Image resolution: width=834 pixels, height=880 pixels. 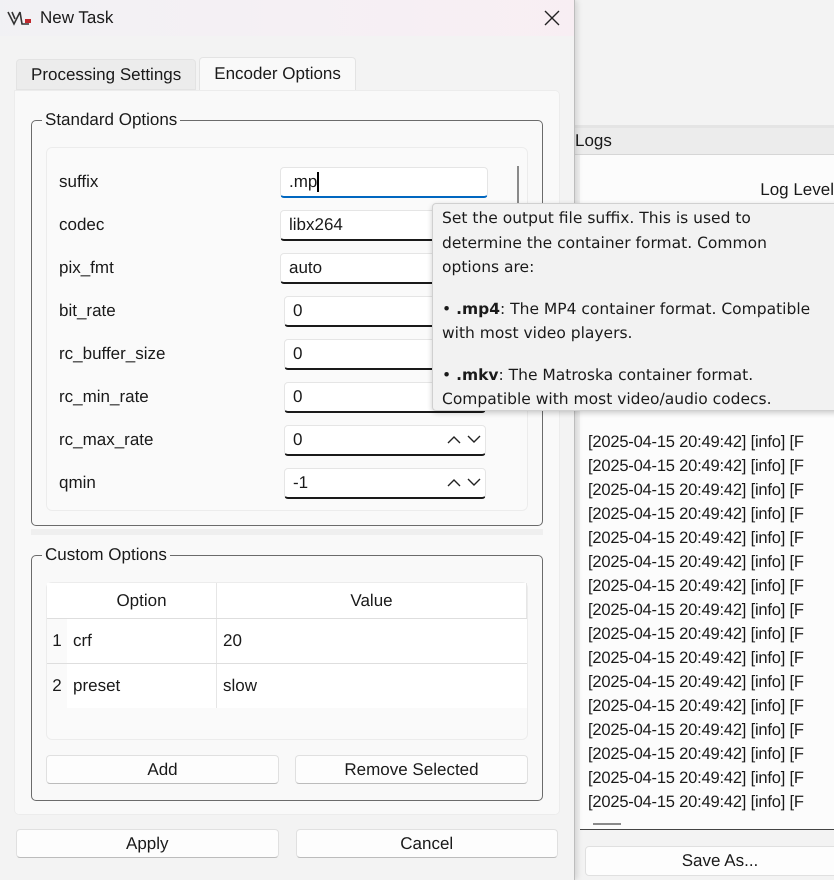 What do you see at coordinates (79, 182) in the screenshot?
I see `option-label: suffix` at bounding box center [79, 182].